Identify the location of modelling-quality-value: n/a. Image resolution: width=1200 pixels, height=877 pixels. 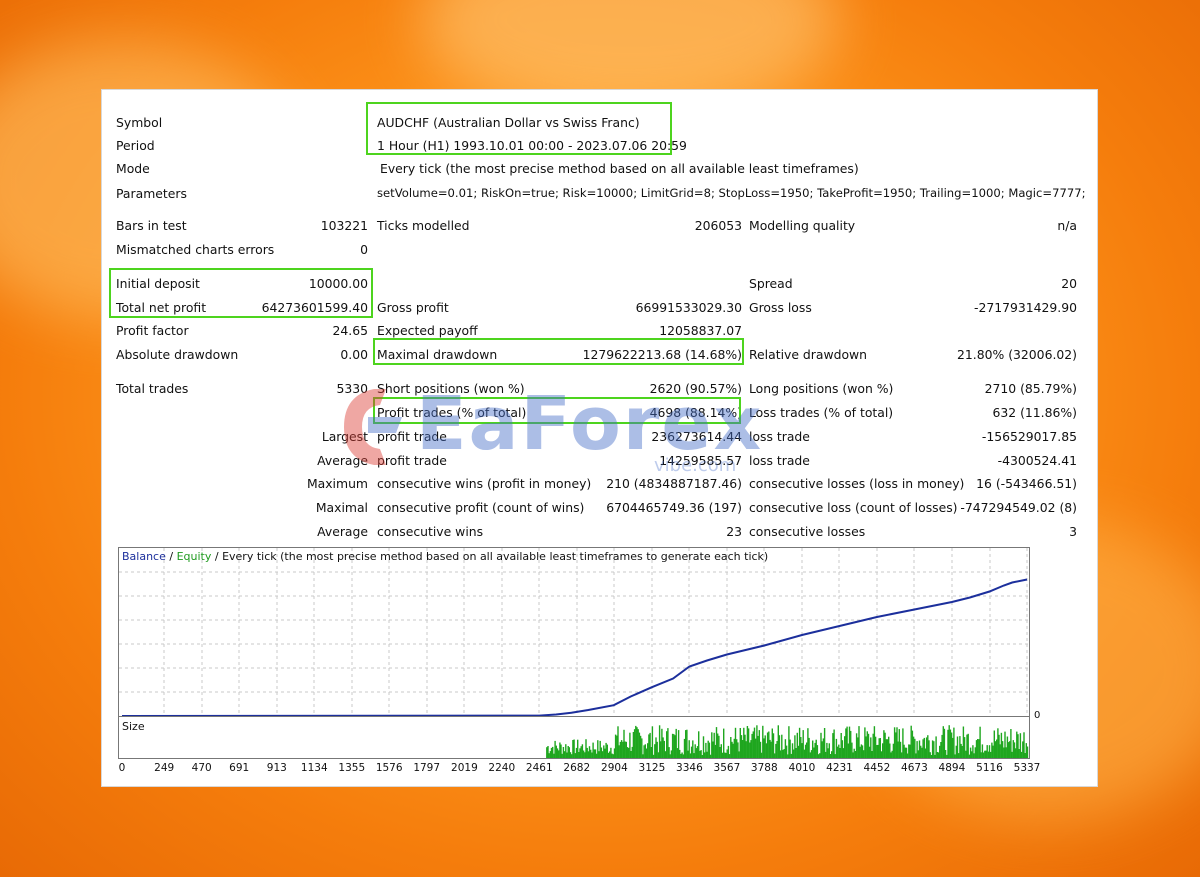
(1067, 225).